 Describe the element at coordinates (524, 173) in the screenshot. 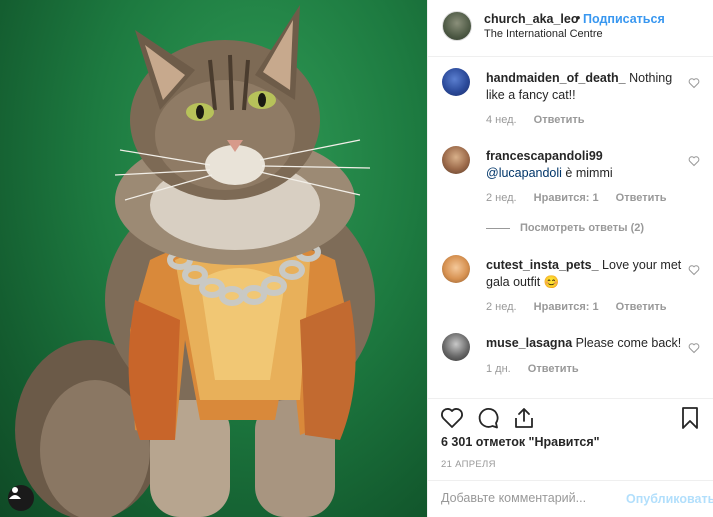

I see `comment-mention: @lucapandoli` at that location.